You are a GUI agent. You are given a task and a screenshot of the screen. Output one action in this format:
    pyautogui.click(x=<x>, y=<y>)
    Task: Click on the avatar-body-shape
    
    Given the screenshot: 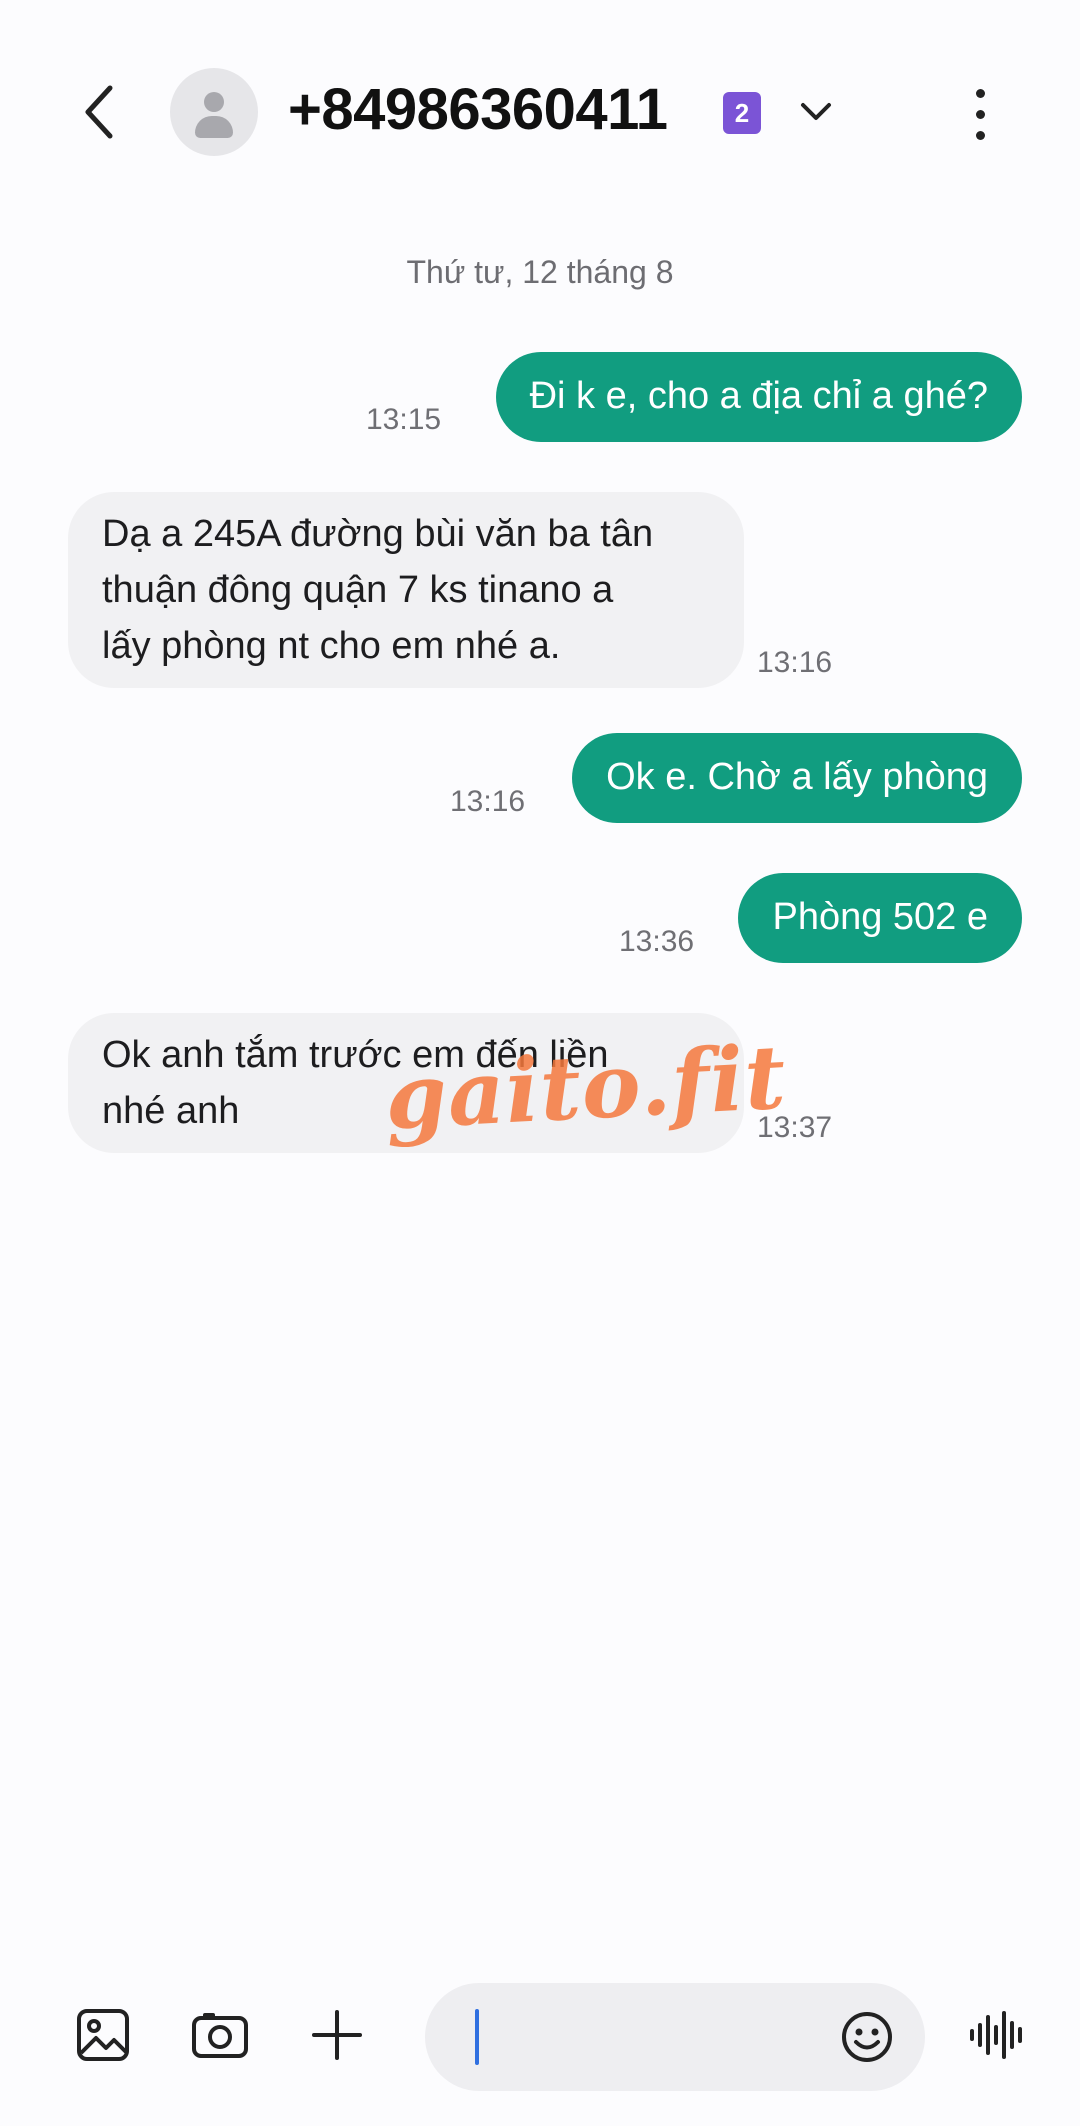 What is the action you would take?
    pyautogui.click(x=214, y=127)
    